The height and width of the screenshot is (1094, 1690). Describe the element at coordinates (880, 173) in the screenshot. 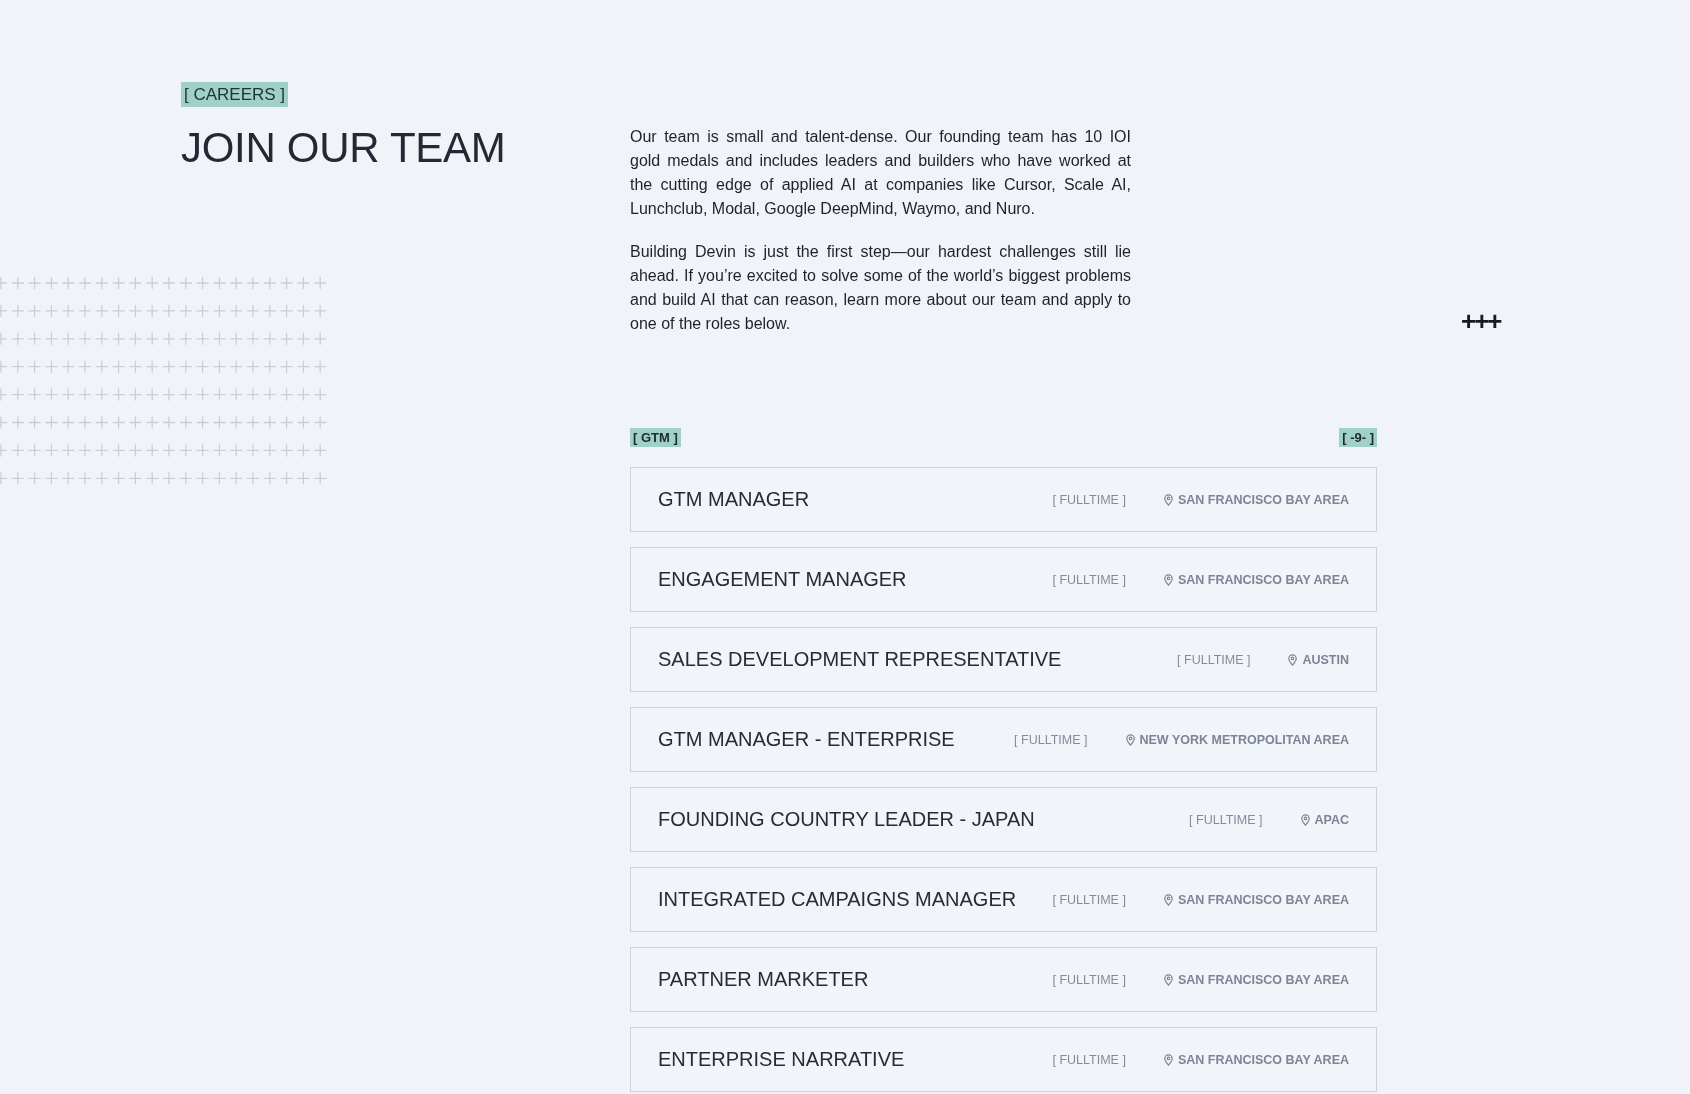

I see `intro-paragraph: Our team is small and talent-dense. Our founding team has 10 IOI gold medals and includes leaders and builders who have worked at the cutting edge of applied AI at companies like Cursor, Scale AI, Lunchclub, Modal, Google DeepMind, Waymo, and Nuro.` at that location.